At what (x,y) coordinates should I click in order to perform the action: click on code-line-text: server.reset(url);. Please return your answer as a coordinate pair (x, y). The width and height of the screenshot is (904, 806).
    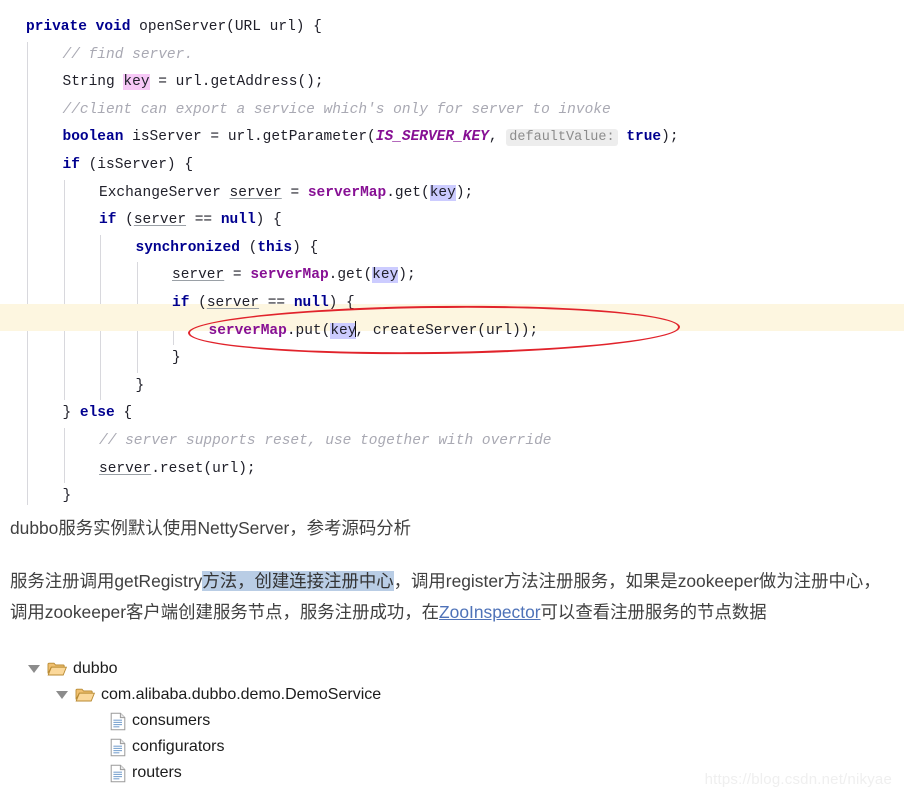
    Looking at the image, I should click on (128, 469).